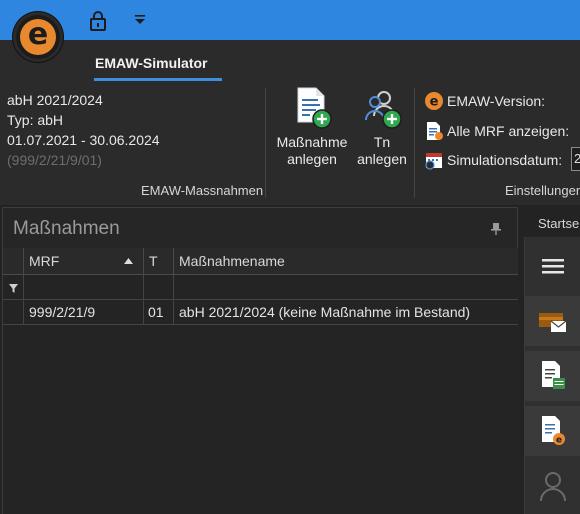 The image size is (580, 514). I want to click on info-mrf: (999/2/21/9/01), so click(54, 160).